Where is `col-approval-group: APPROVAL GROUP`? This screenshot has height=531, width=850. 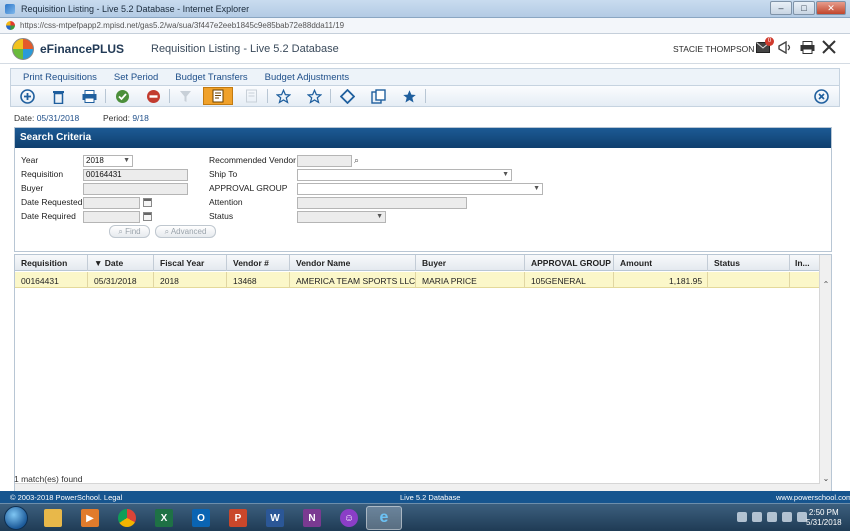 col-approval-group: APPROVAL GROUP is located at coordinates (571, 263).